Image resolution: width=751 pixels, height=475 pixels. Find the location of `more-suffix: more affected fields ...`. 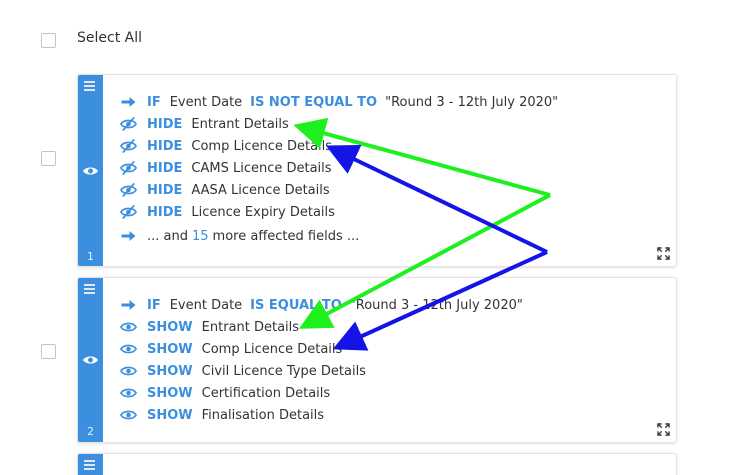

more-suffix: more affected fields ... is located at coordinates (286, 236).